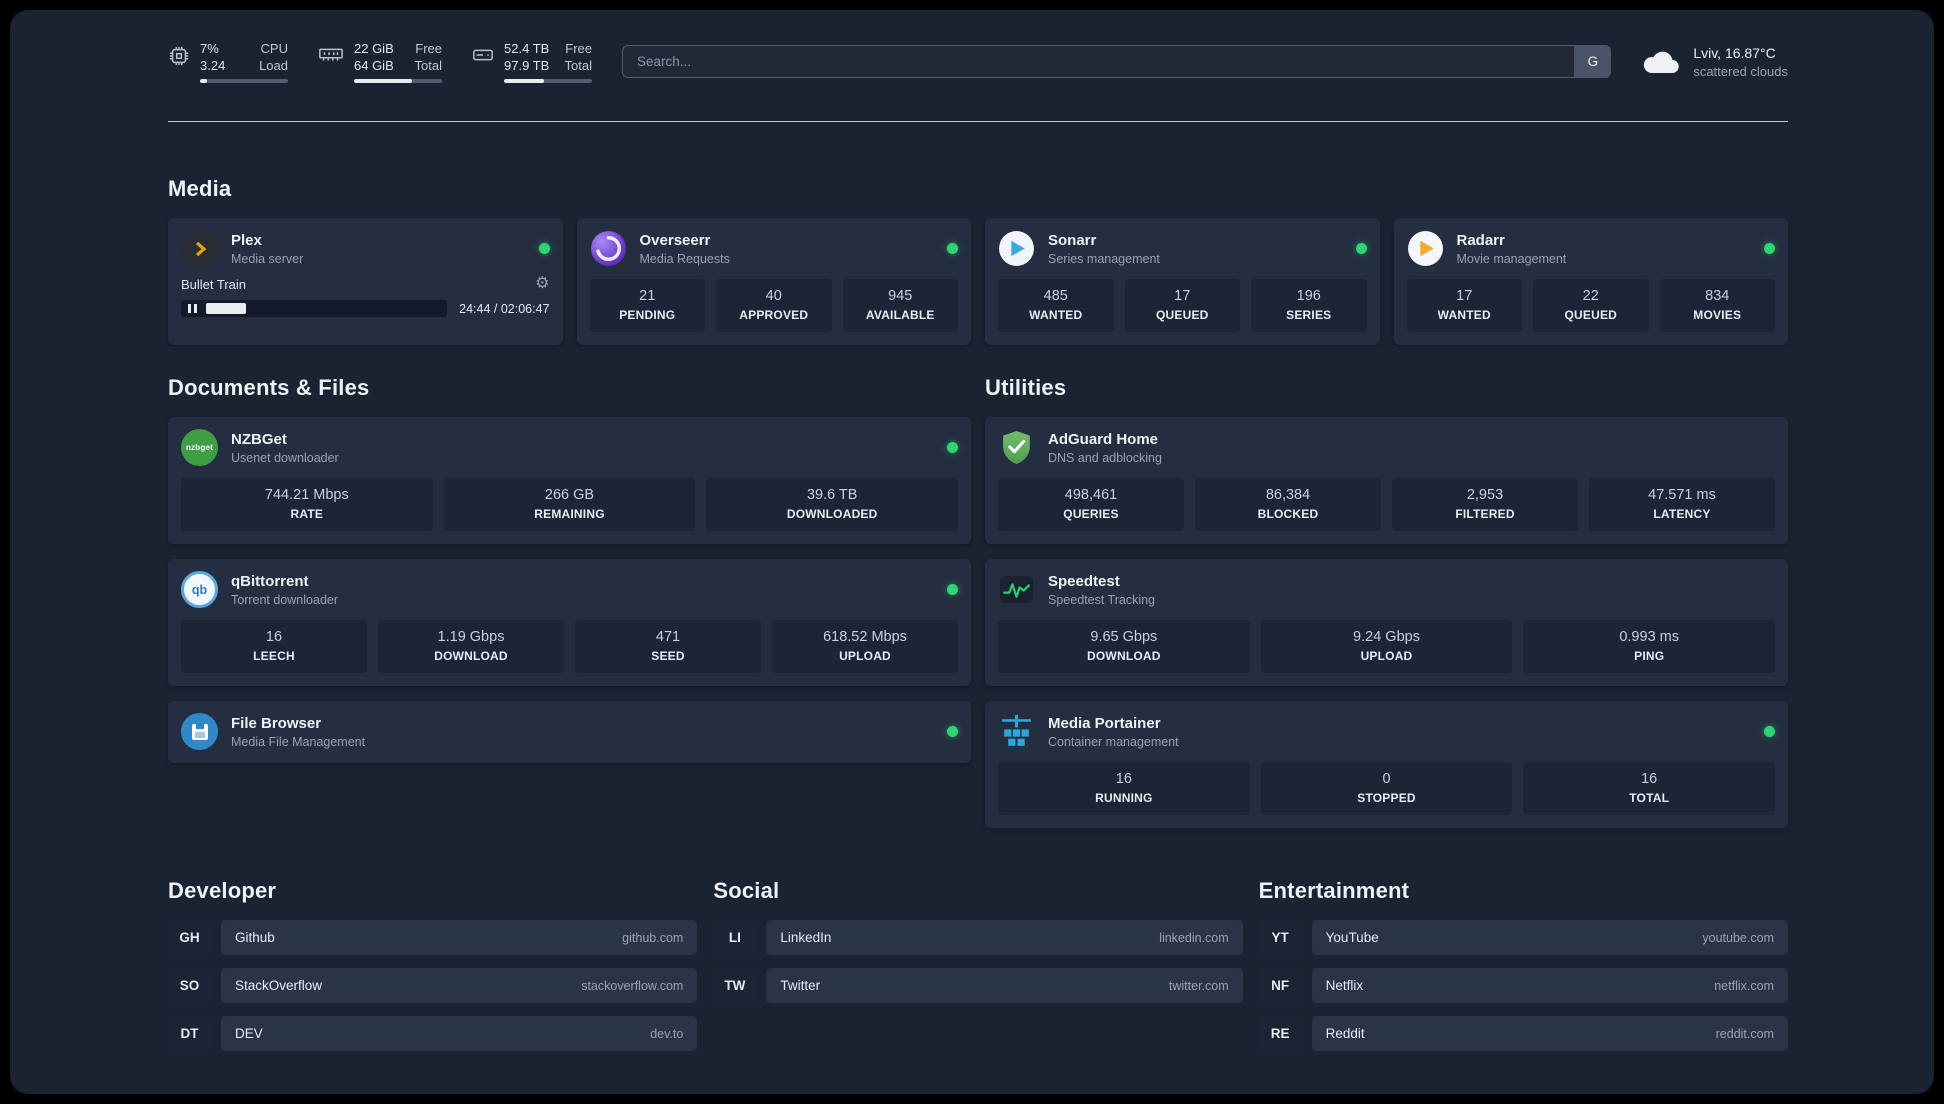  What do you see at coordinates (259, 439) in the screenshot?
I see `app-name: NZBGet` at bounding box center [259, 439].